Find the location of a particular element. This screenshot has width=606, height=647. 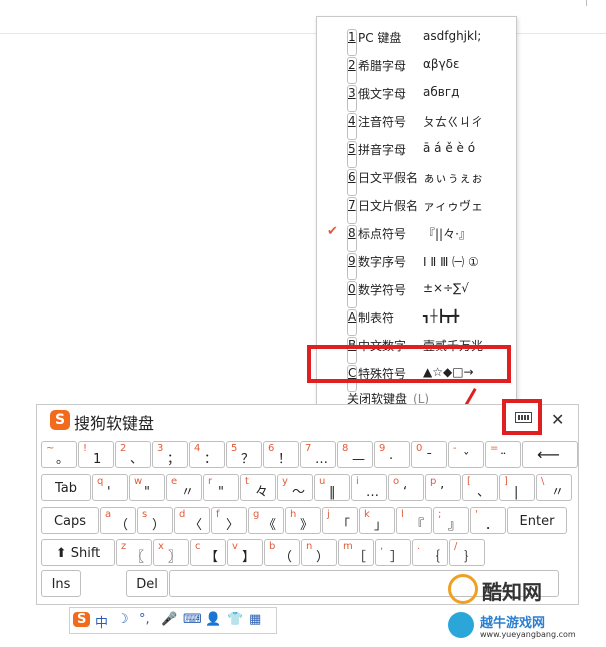

menu-item-0: 0 数学符号 ±×÷∑√ is located at coordinates (416, 291).